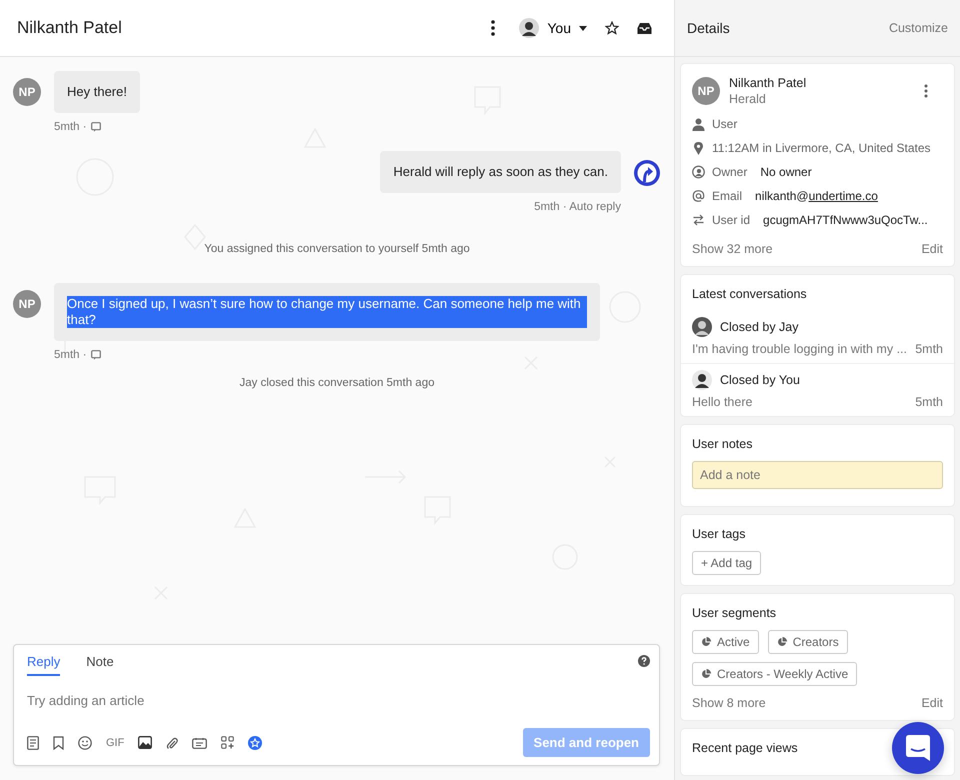  What do you see at coordinates (115, 742) in the screenshot?
I see `gif-button: GIF` at bounding box center [115, 742].